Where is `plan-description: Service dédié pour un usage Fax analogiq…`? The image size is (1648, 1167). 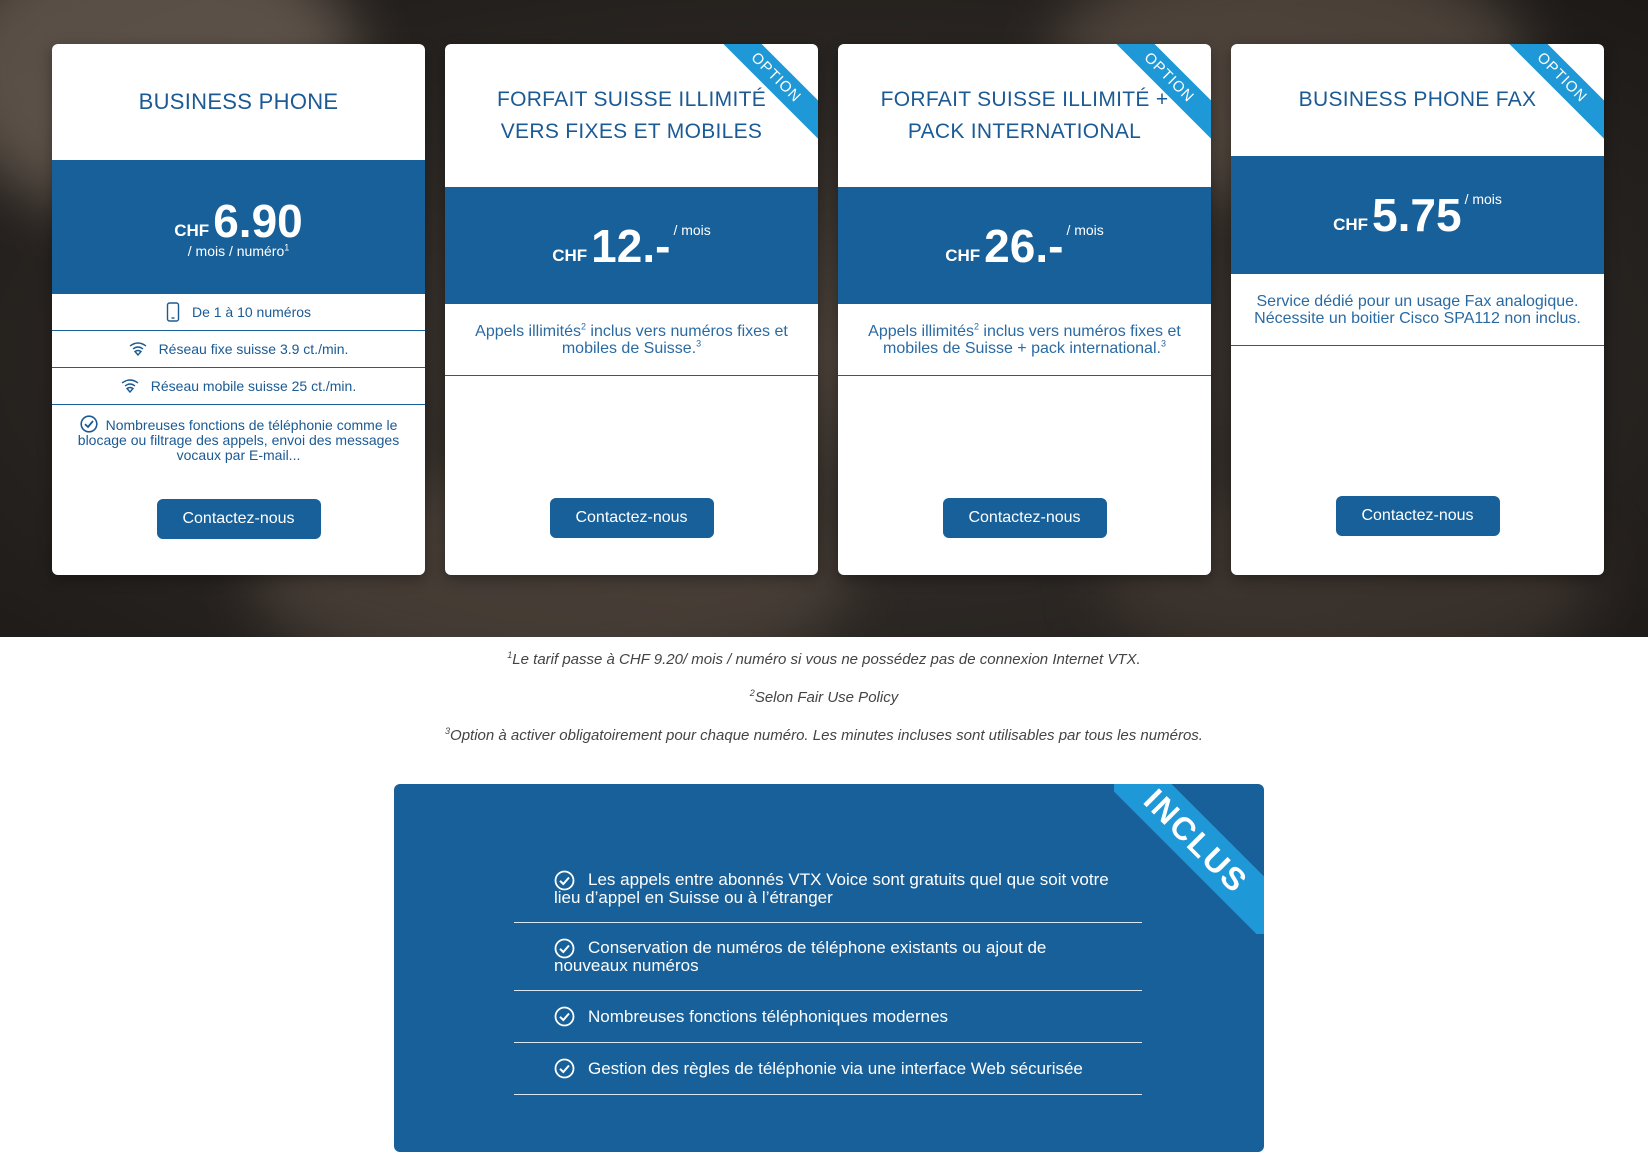
plan-description: Service dédié pour un usage Fax analogiq… is located at coordinates (1417, 310).